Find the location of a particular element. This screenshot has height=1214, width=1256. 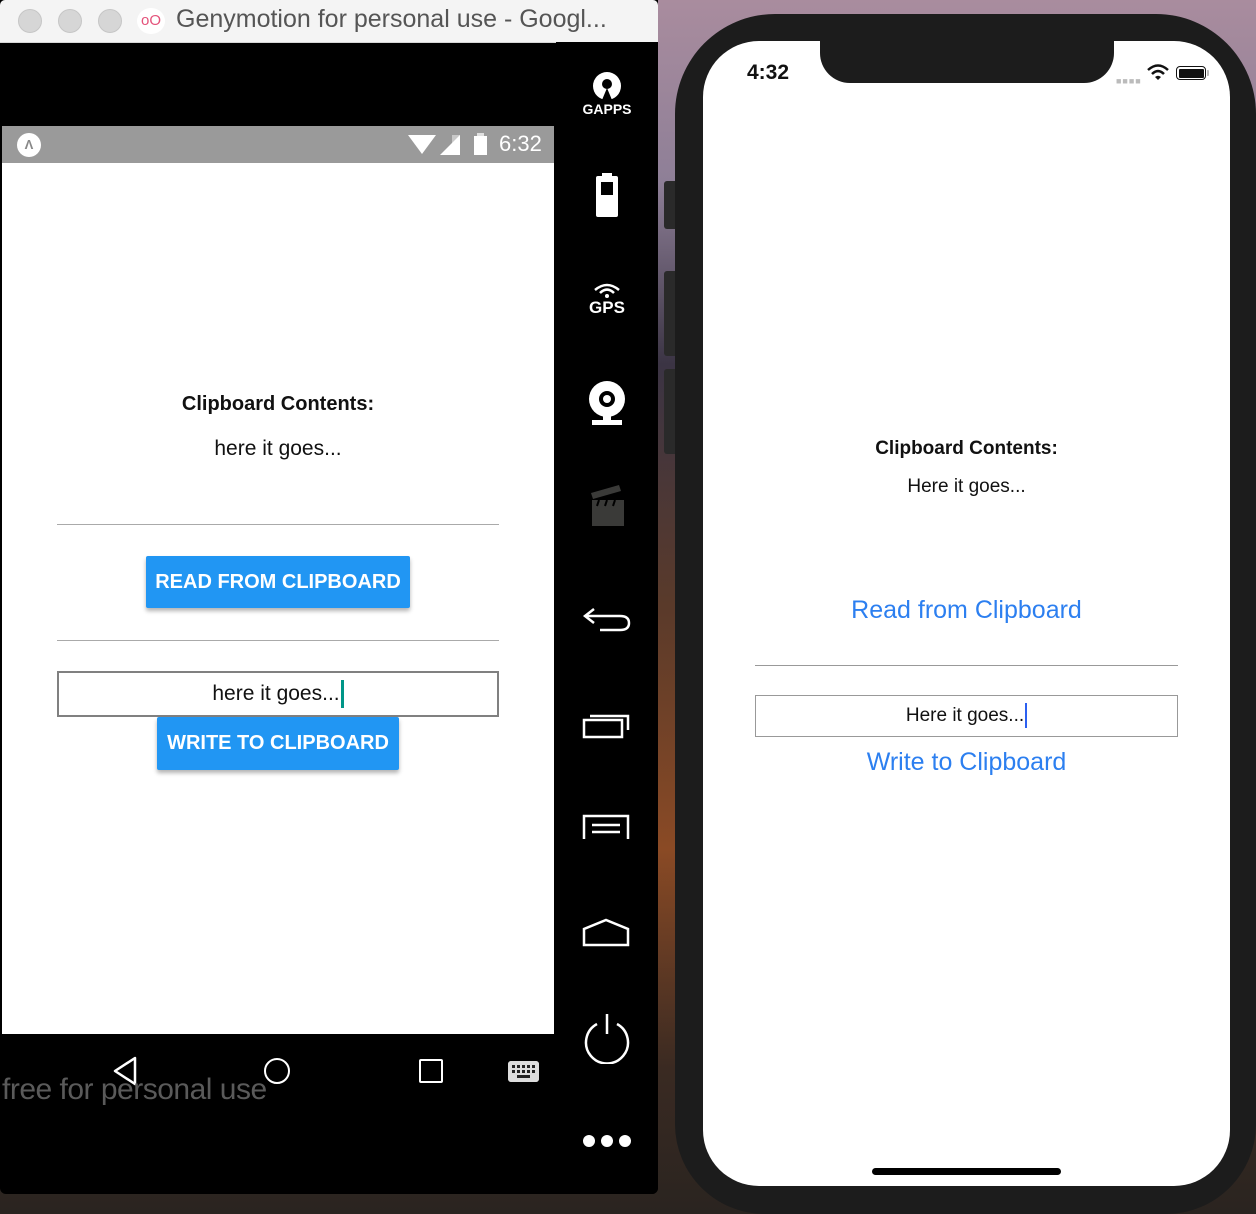

power-button is located at coordinates (607, 1038).